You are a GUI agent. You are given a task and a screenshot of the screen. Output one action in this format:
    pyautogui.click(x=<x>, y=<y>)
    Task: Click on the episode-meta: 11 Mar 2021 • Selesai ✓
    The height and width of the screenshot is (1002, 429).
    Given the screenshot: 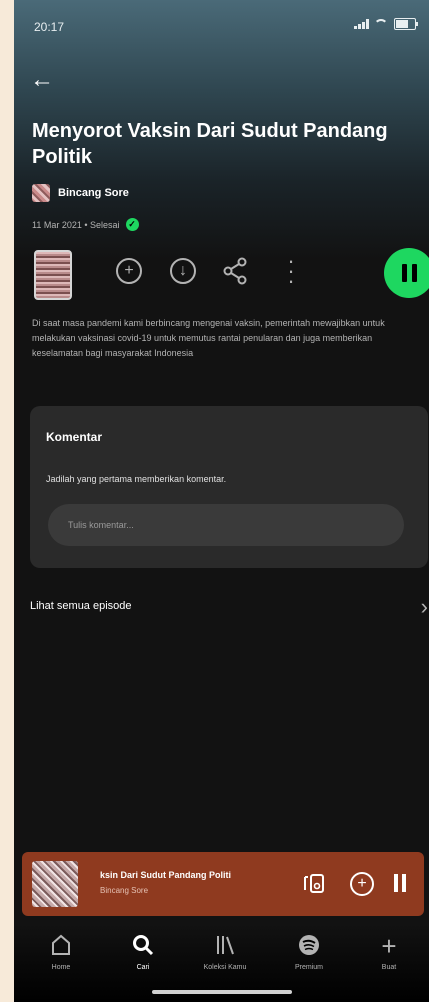 What is the action you would take?
    pyautogui.click(x=85, y=224)
    